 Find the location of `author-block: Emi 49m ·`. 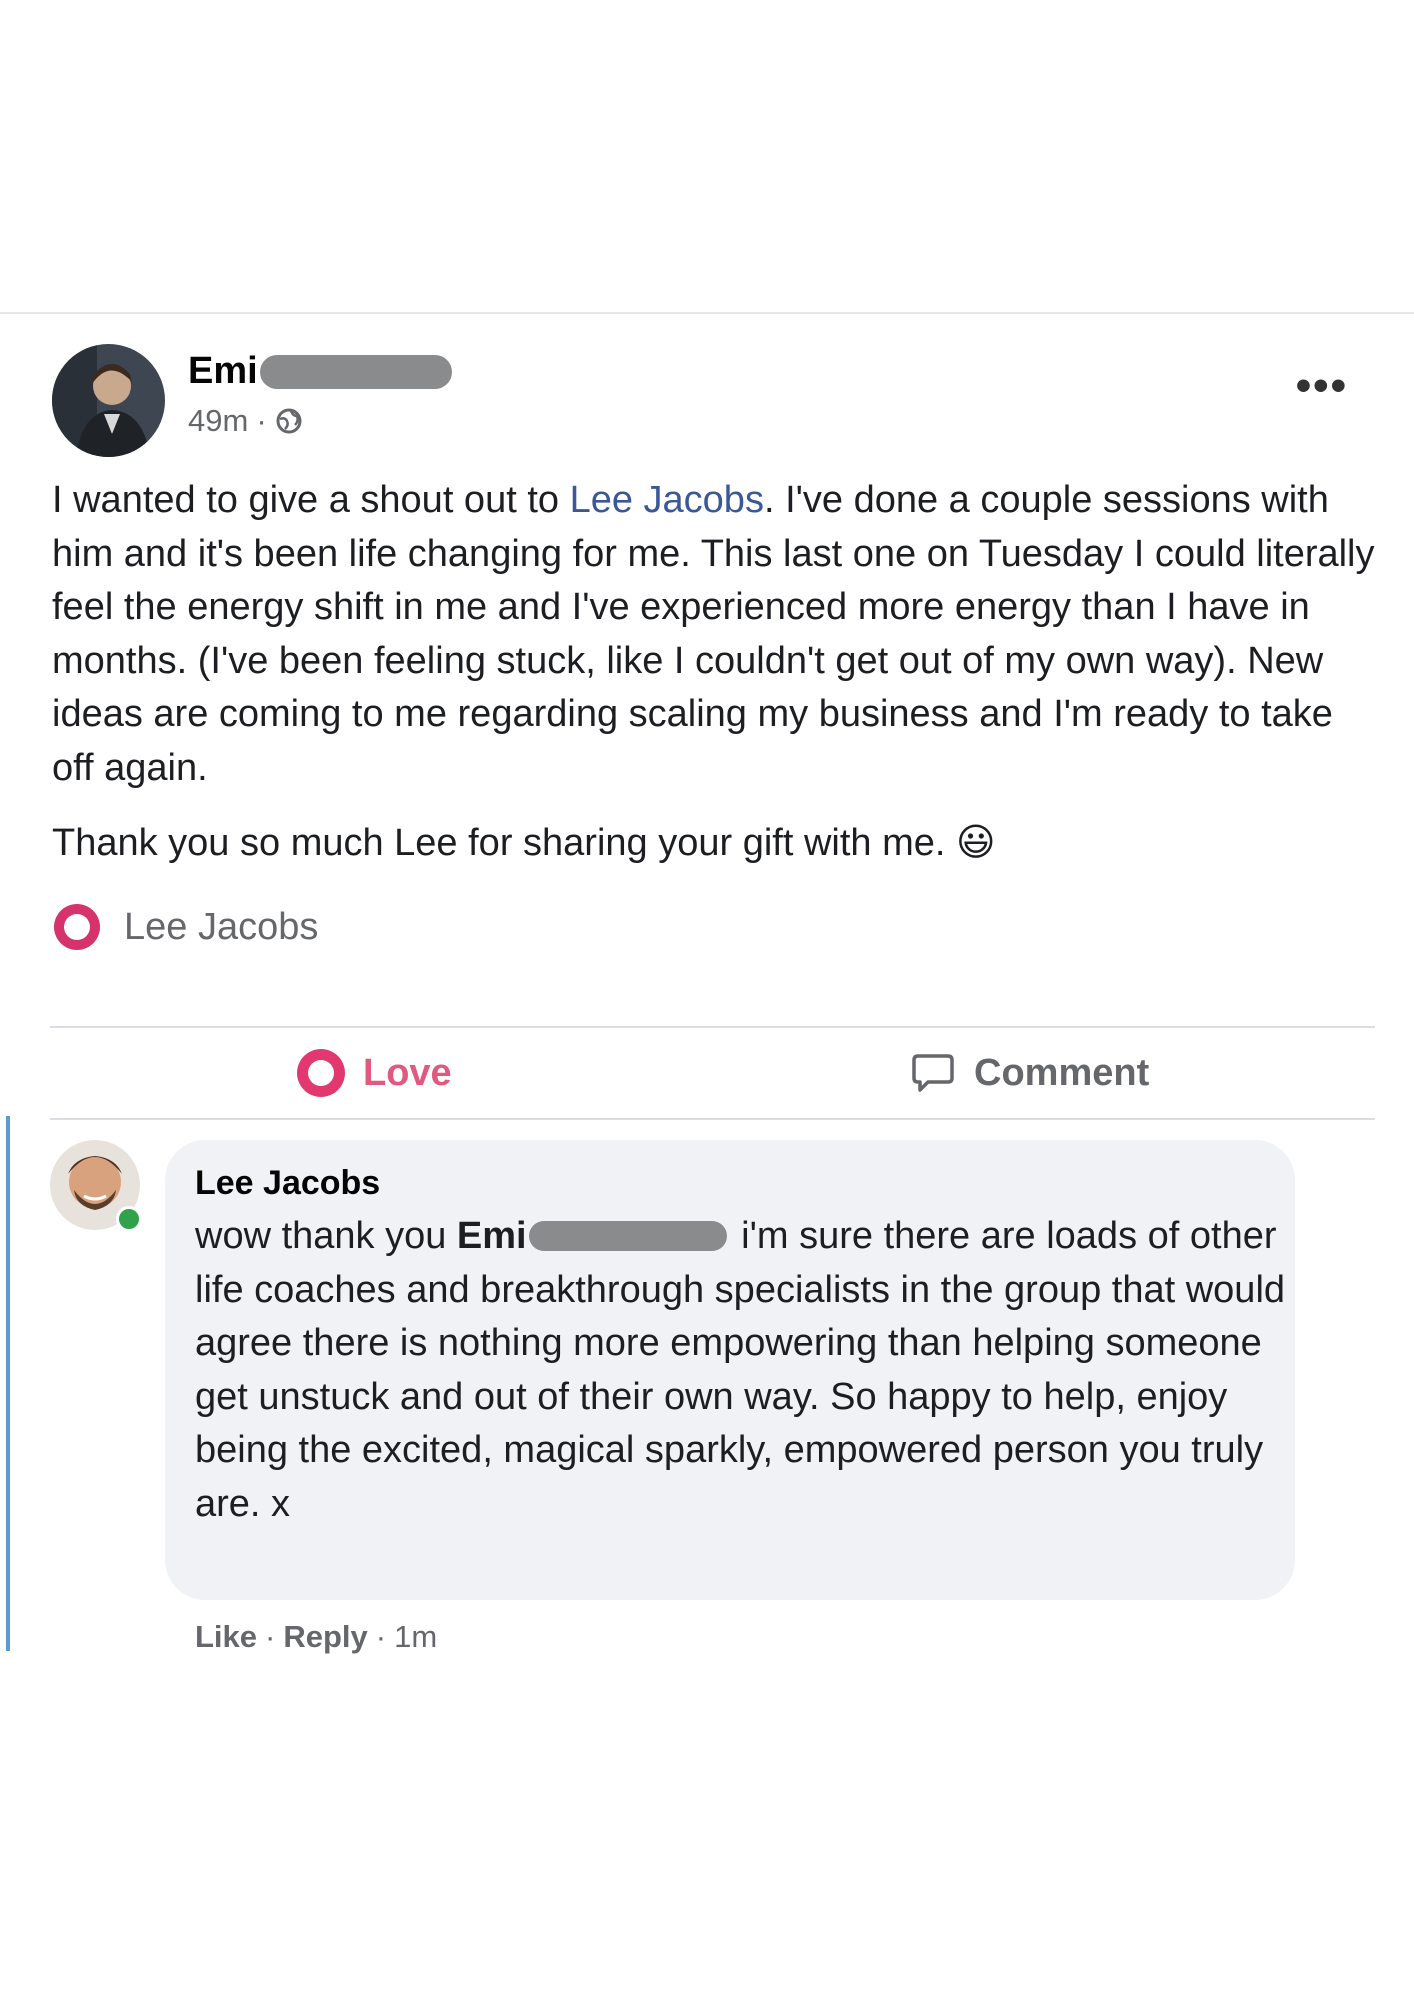

author-block: Emi 49m · is located at coordinates (320, 394).